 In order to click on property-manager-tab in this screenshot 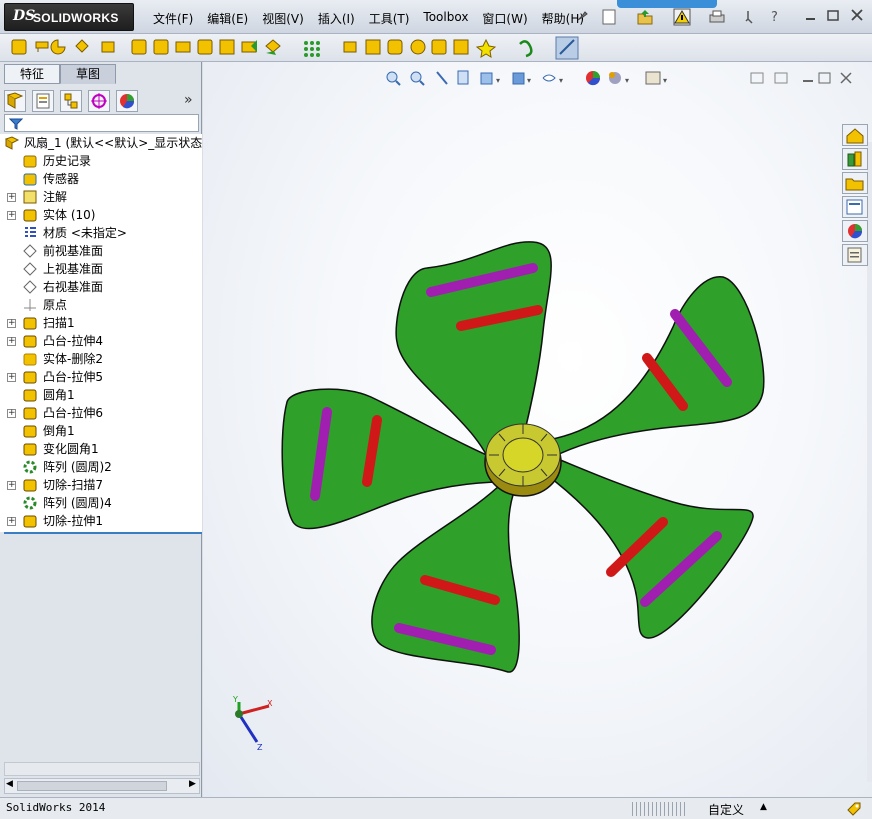, I will do `click(43, 101)`.